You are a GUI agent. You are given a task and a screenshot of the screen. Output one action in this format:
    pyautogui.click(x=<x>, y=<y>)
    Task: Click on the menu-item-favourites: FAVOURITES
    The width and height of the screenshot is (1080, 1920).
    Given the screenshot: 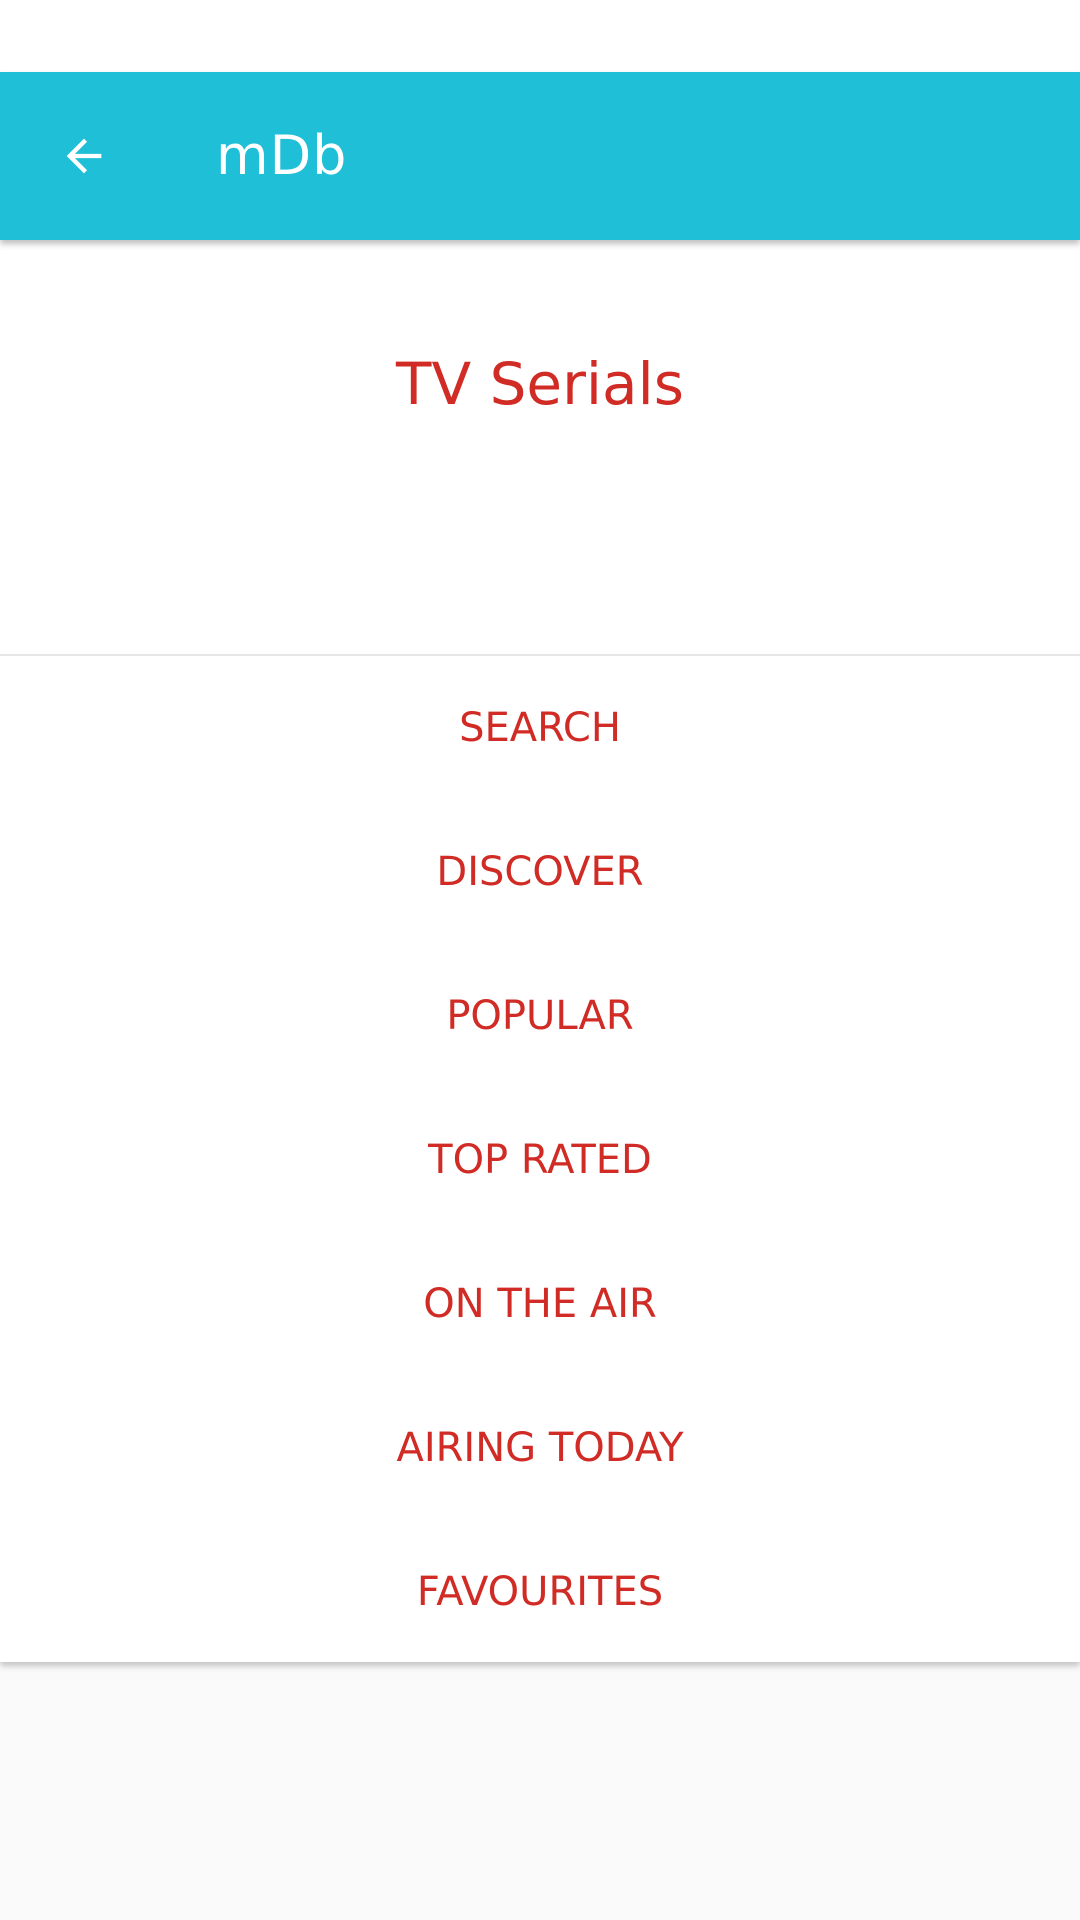 What is the action you would take?
    pyautogui.click(x=540, y=1592)
    